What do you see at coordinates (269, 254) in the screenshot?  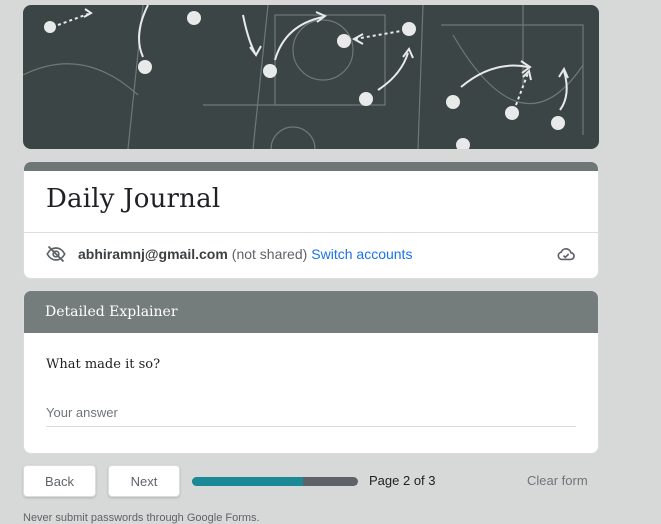 I see `not-shared-label: (not shared)` at bounding box center [269, 254].